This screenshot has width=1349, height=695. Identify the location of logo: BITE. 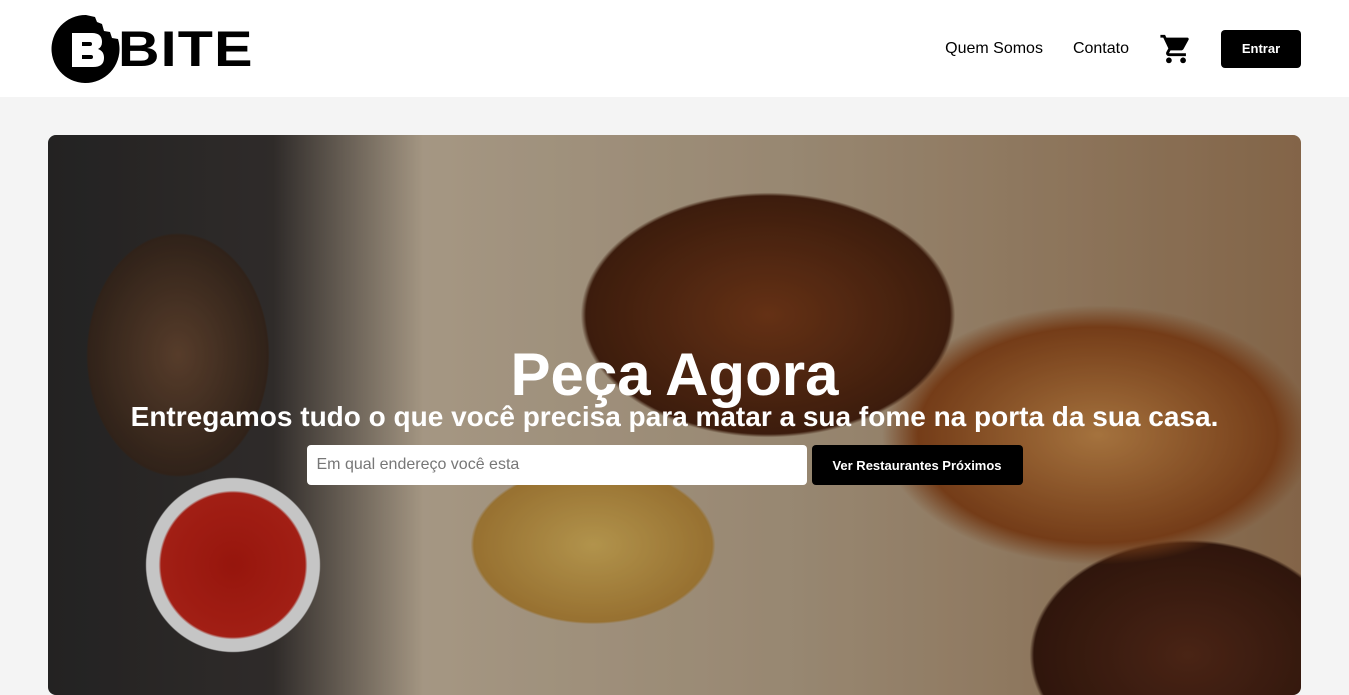
(151, 49).